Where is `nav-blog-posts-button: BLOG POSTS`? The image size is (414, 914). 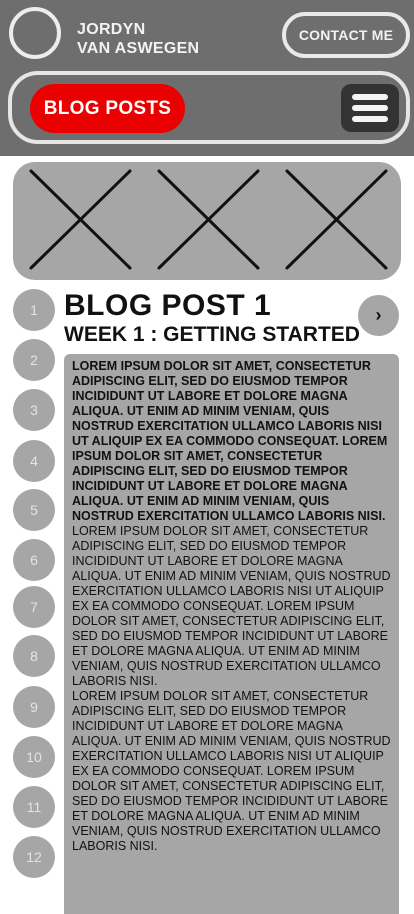
nav-blog-posts-button: BLOG POSTS is located at coordinates (107, 108).